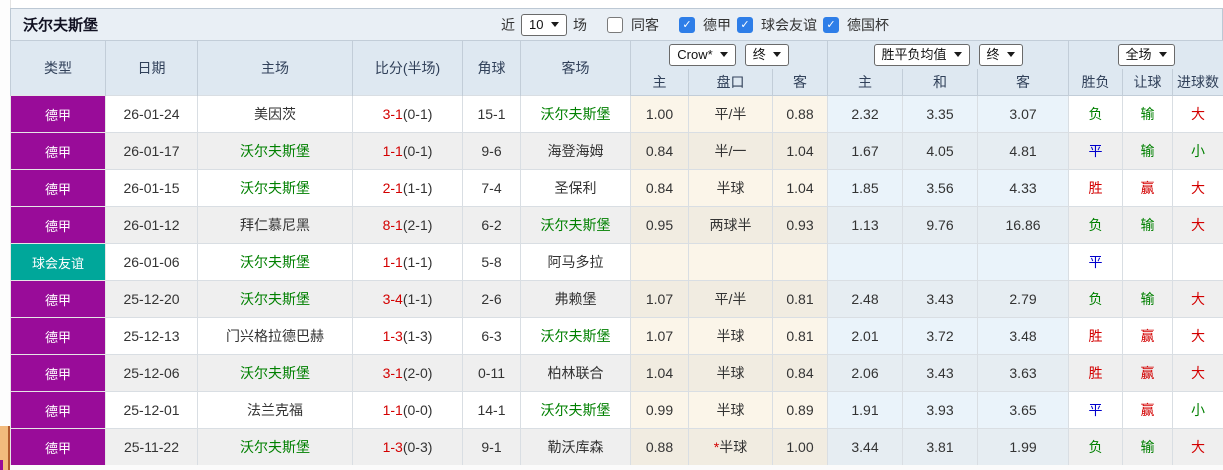  Describe the element at coordinates (1023, 188) in the screenshot. I see `mean-away: 4.33` at that location.